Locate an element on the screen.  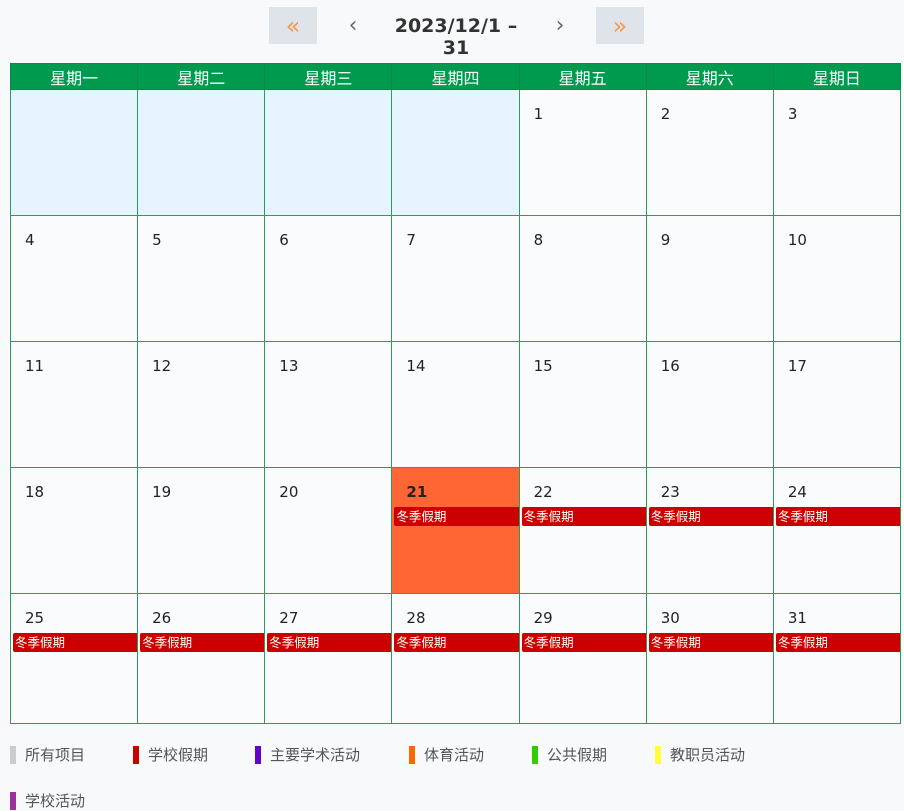
day-number: 4 is located at coordinates (30, 240).